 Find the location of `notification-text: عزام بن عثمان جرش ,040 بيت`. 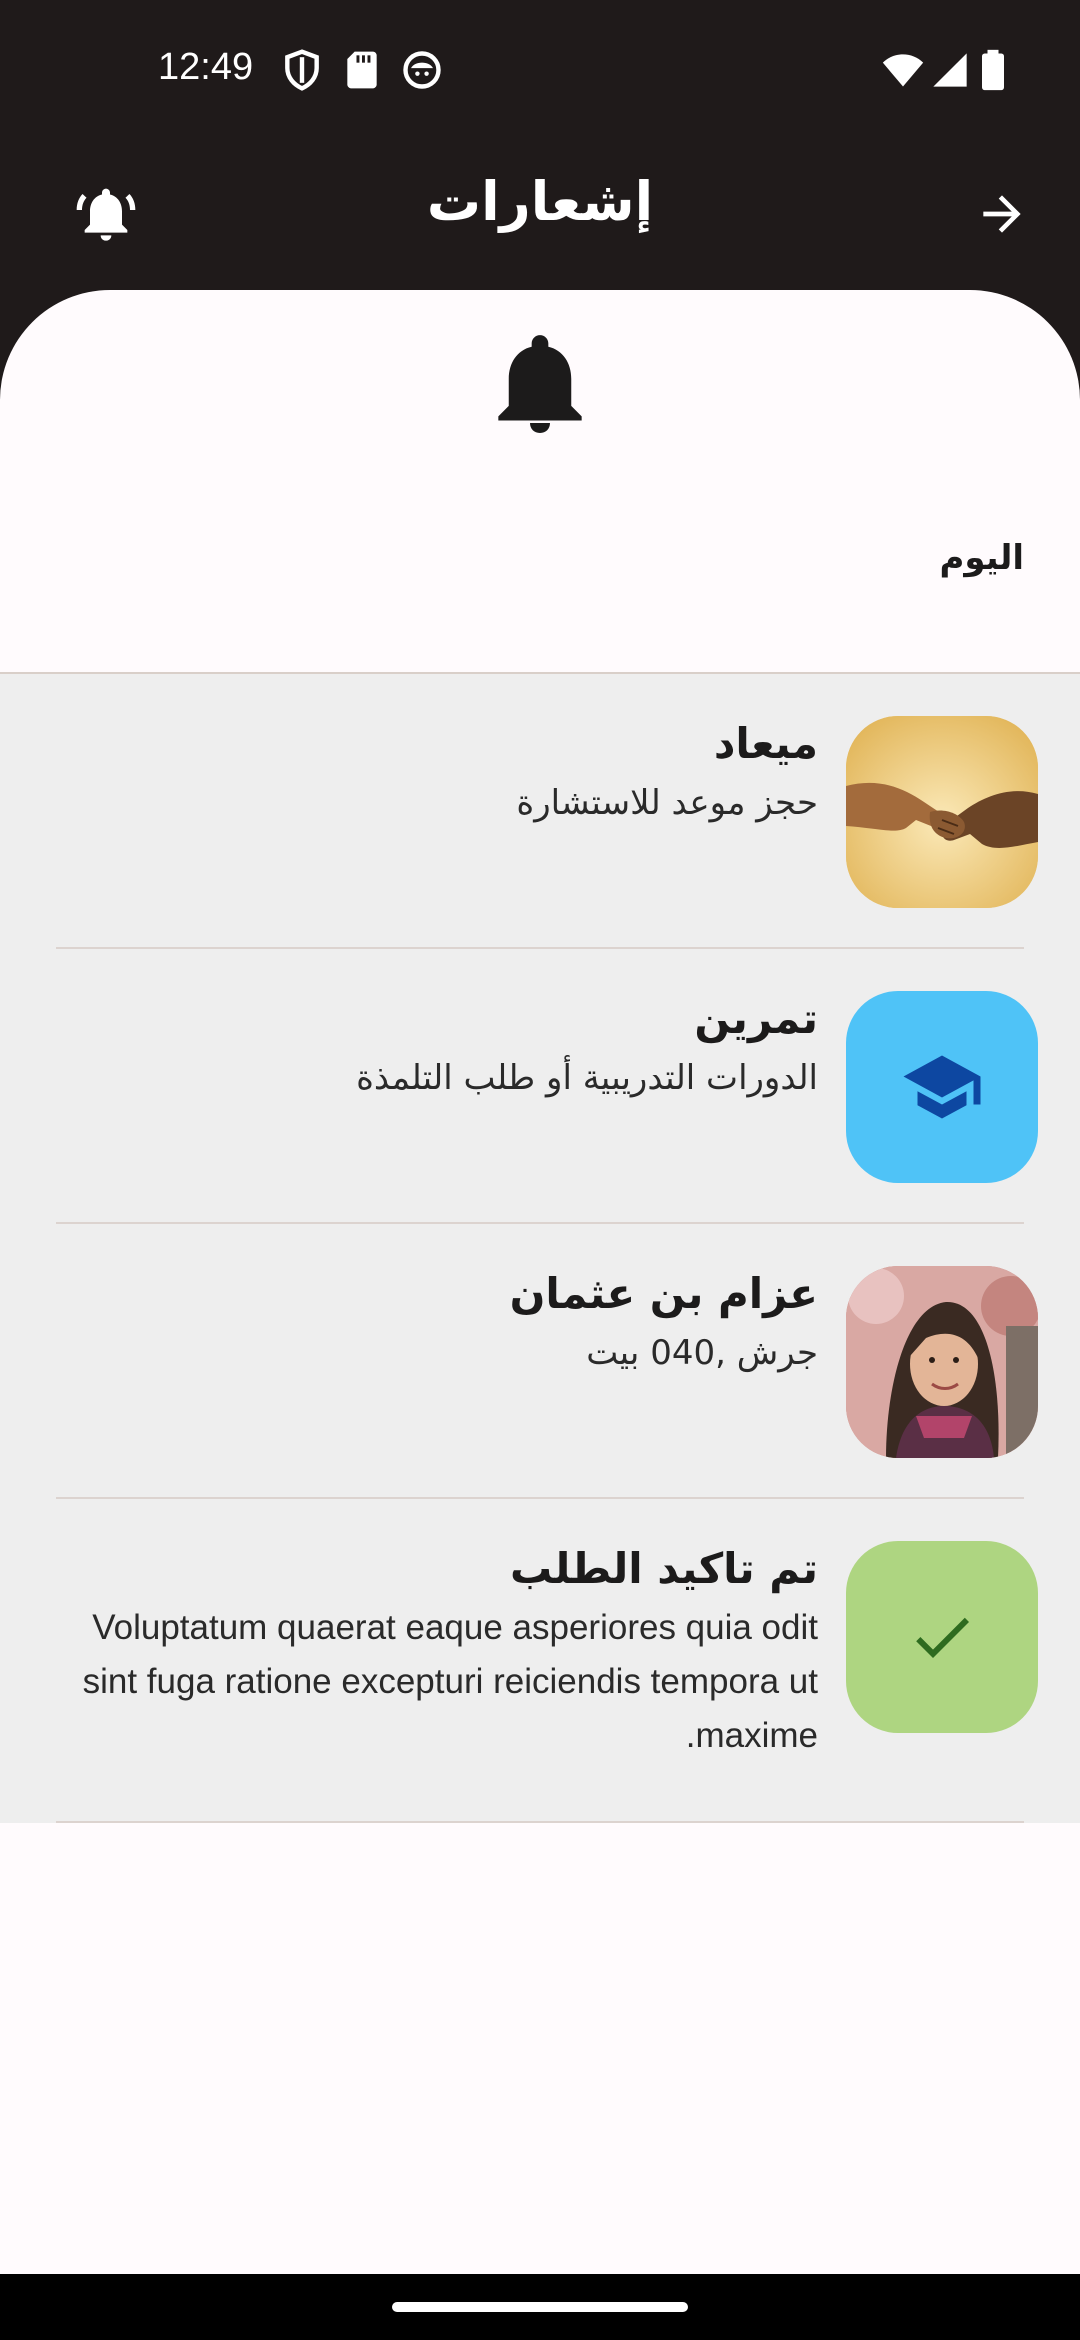

notification-text: عزام بن عثمان جرش ,040 بيت is located at coordinates (437, 1322).